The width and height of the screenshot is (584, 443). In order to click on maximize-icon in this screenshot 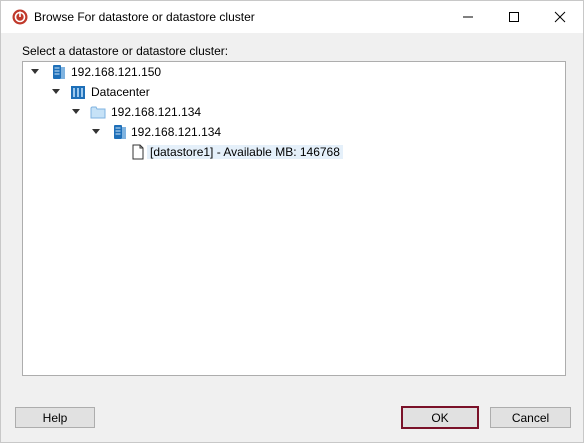, I will do `click(514, 17)`.